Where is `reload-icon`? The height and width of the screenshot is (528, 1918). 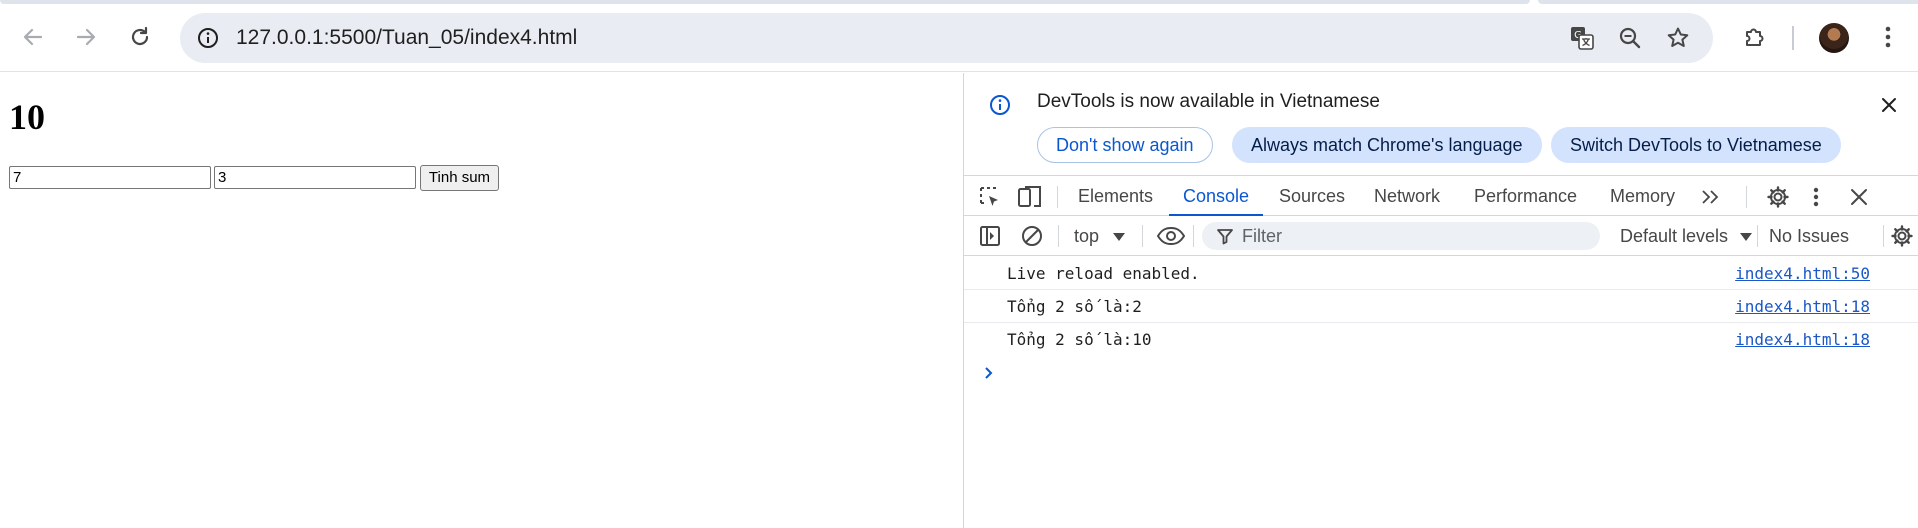
reload-icon is located at coordinates (140, 36).